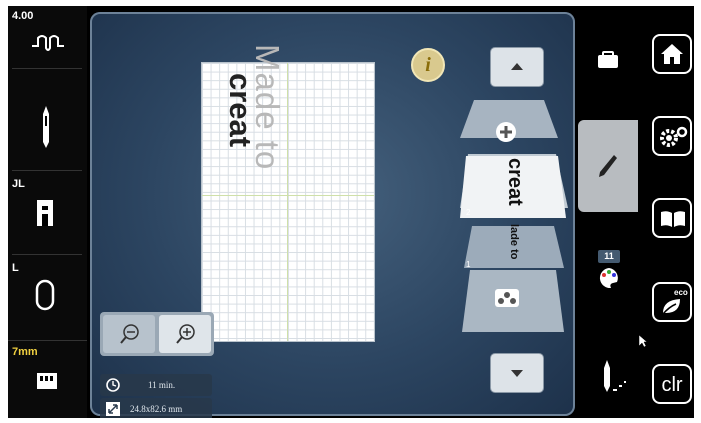 This screenshot has width=701, height=423. What do you see at coordinates (25, 352) in the screenshot?
I see `stitch-length-label: 7mm` at bounding box center [25, 352].